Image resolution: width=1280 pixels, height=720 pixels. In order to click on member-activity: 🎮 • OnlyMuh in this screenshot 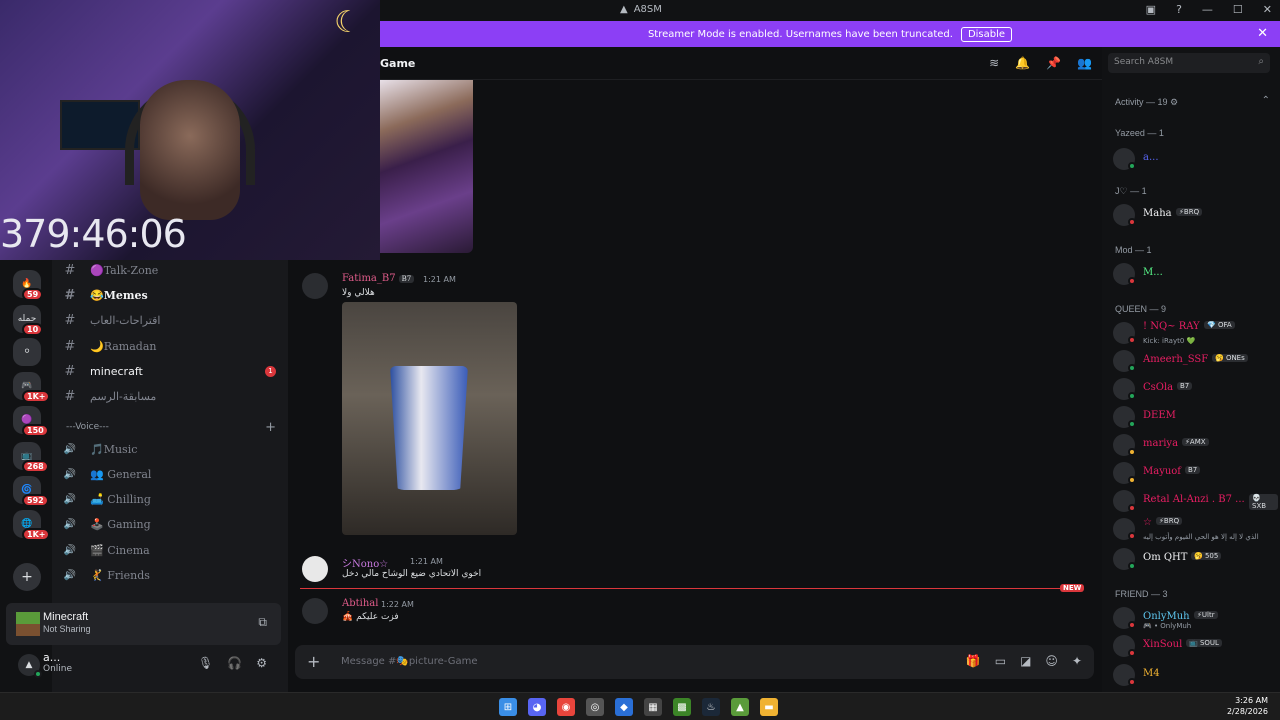, I will do `click(1167, 626)`.